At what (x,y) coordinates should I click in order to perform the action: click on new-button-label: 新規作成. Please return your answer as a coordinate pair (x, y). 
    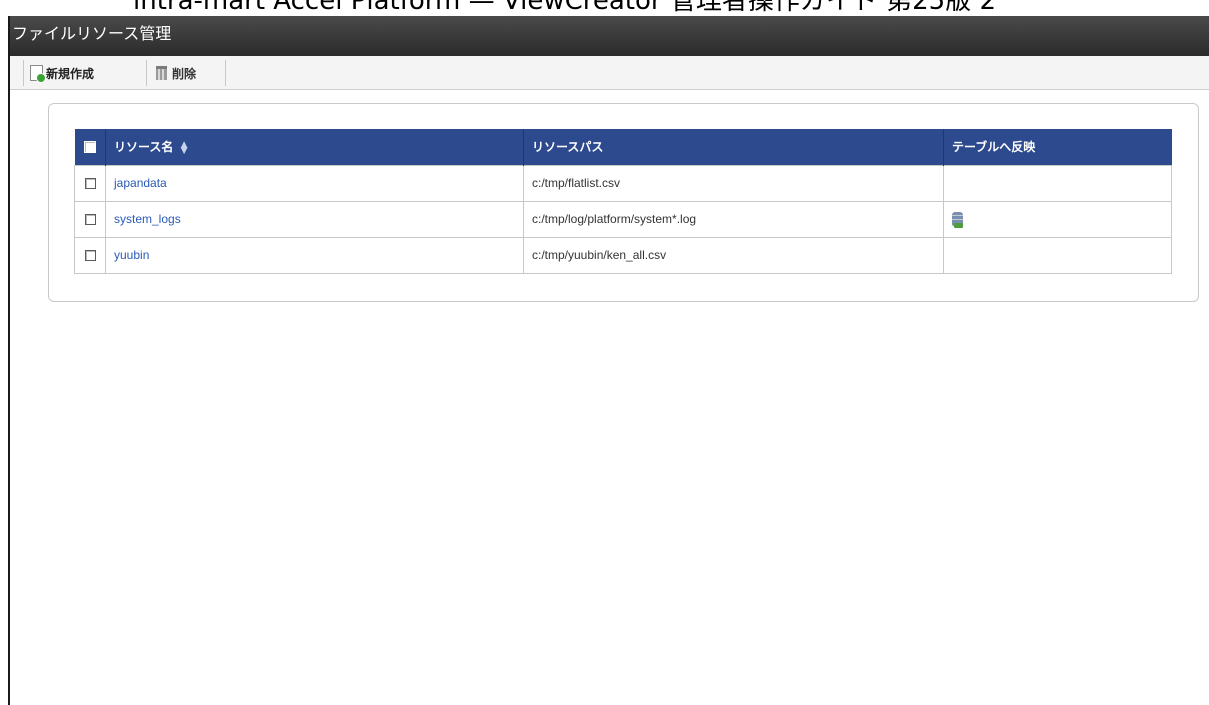
    Looking at the image, I should click on (70, 73).